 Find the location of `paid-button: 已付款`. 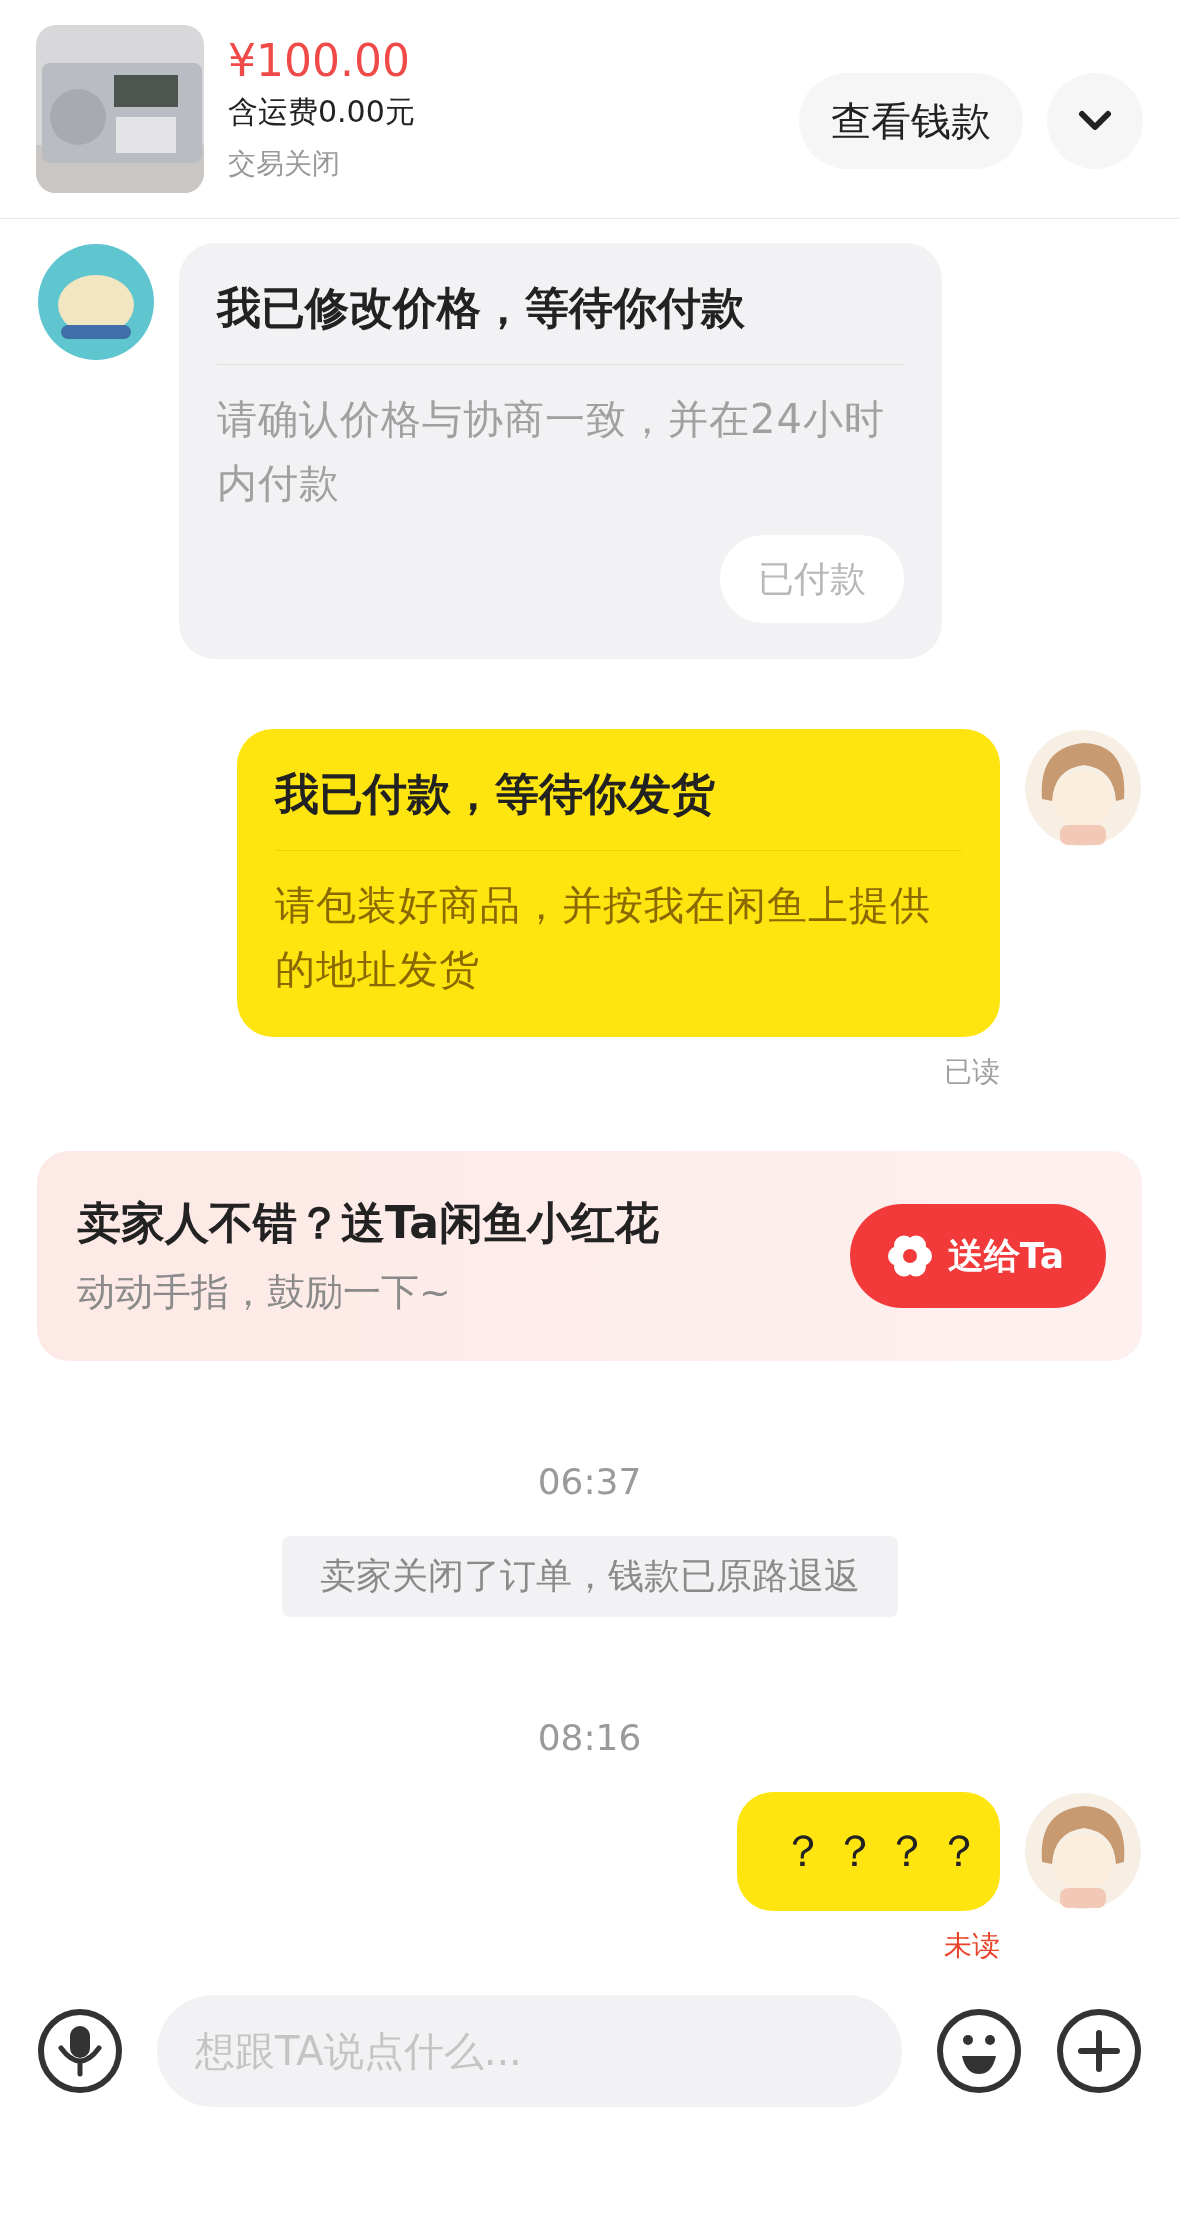

paid-button: 已付款 is located at coordinates (812, 579).